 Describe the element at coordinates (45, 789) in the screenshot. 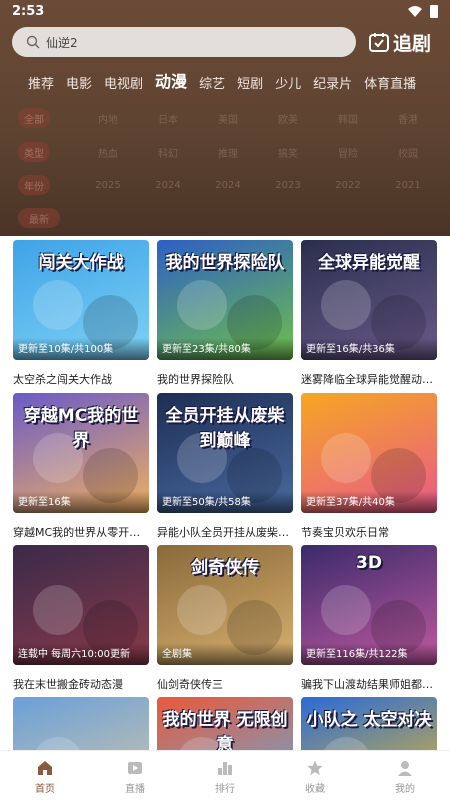

I see `nav-label: 首页` at that location.